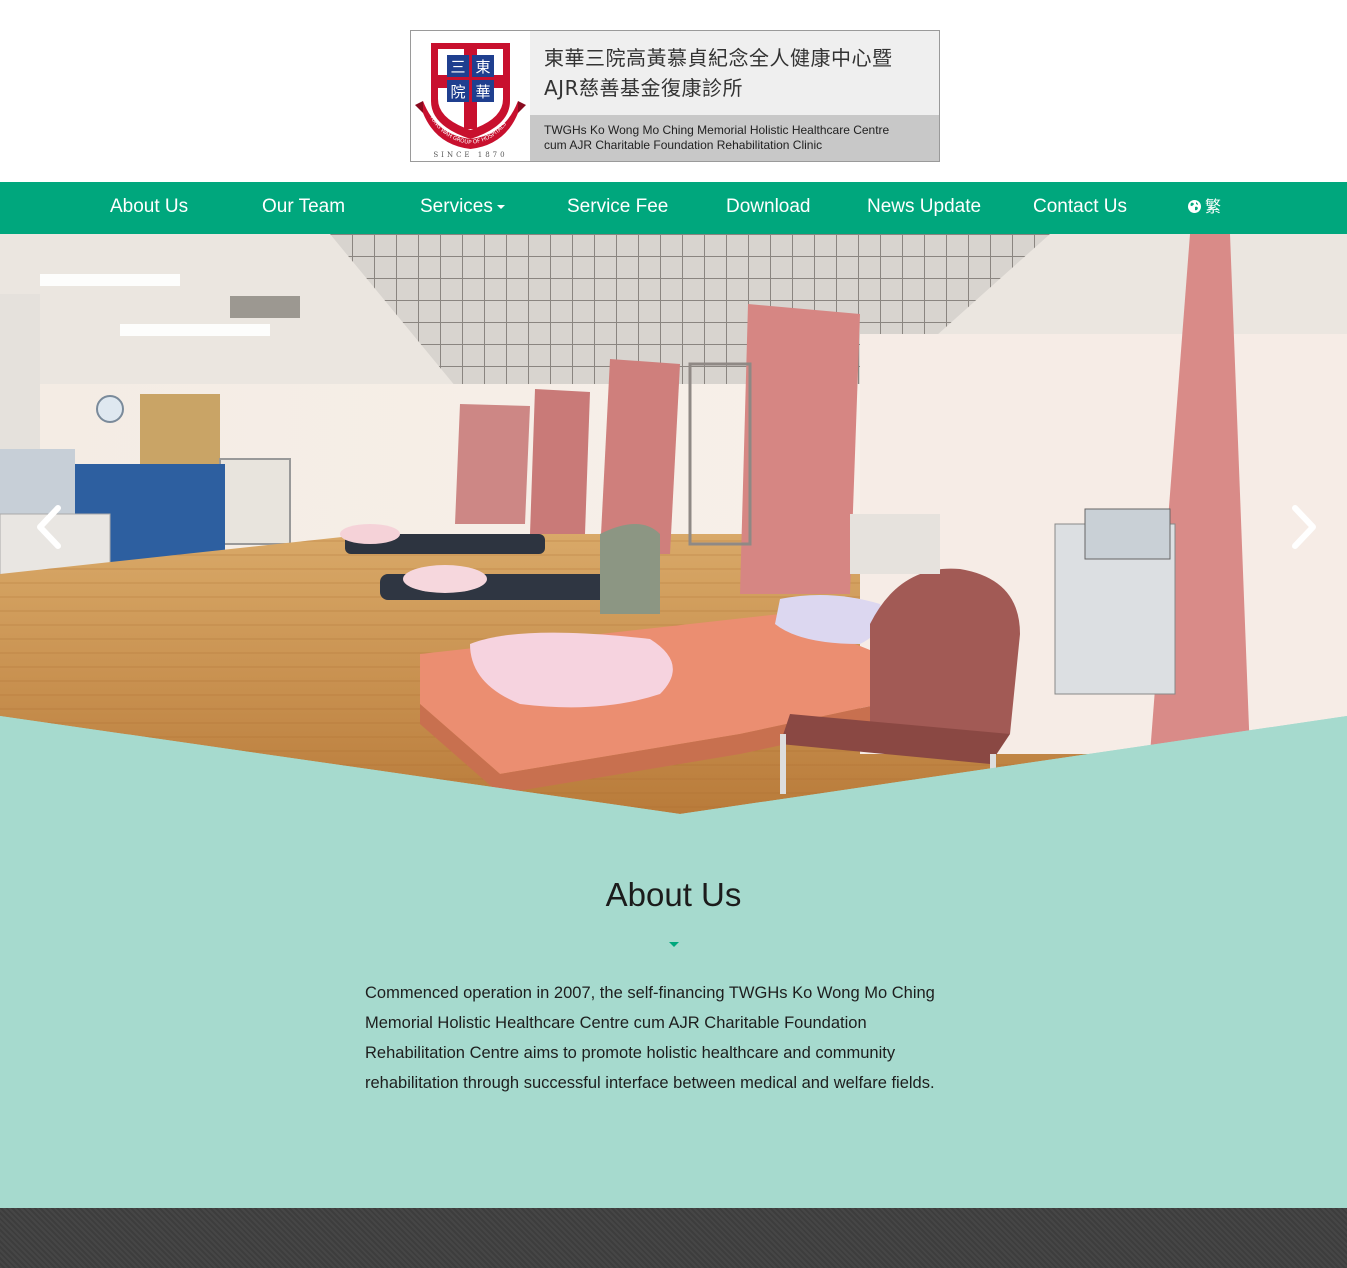  I want to click on nav-item-services: Services, so click(462, 208).